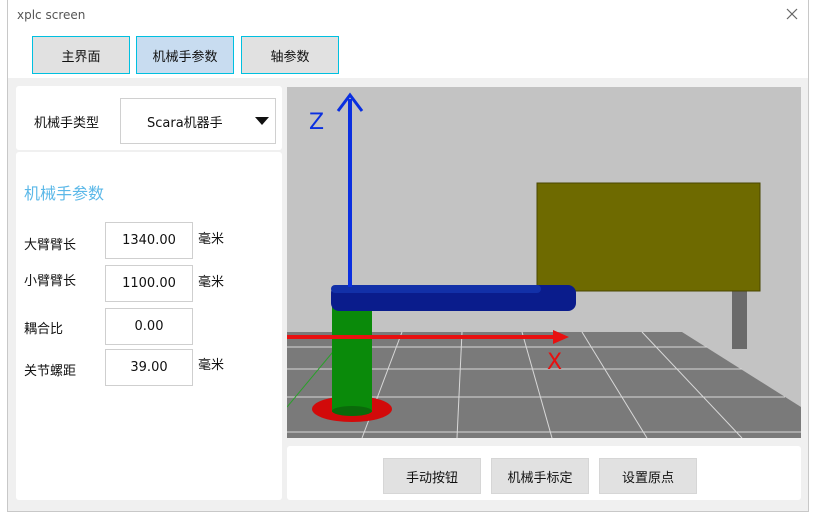 The height and width of the screenshot is (519, 816). I want to click on joint-pitch-unit: 毫米, so click(211, 365).